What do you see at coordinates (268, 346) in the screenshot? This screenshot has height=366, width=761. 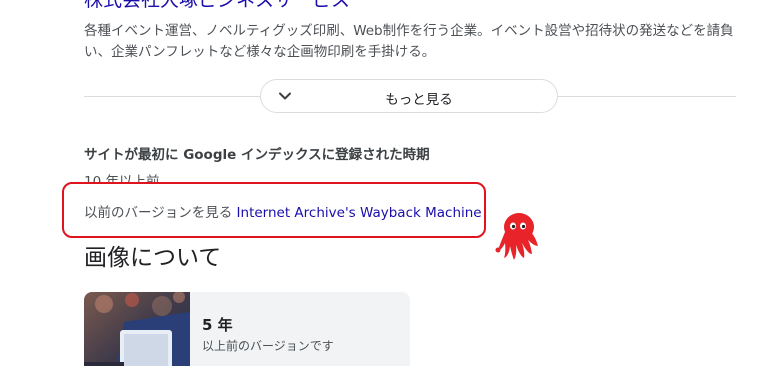 I see `image-age-caption: 以上前のバージョンです` at bounding box center [268, 346].